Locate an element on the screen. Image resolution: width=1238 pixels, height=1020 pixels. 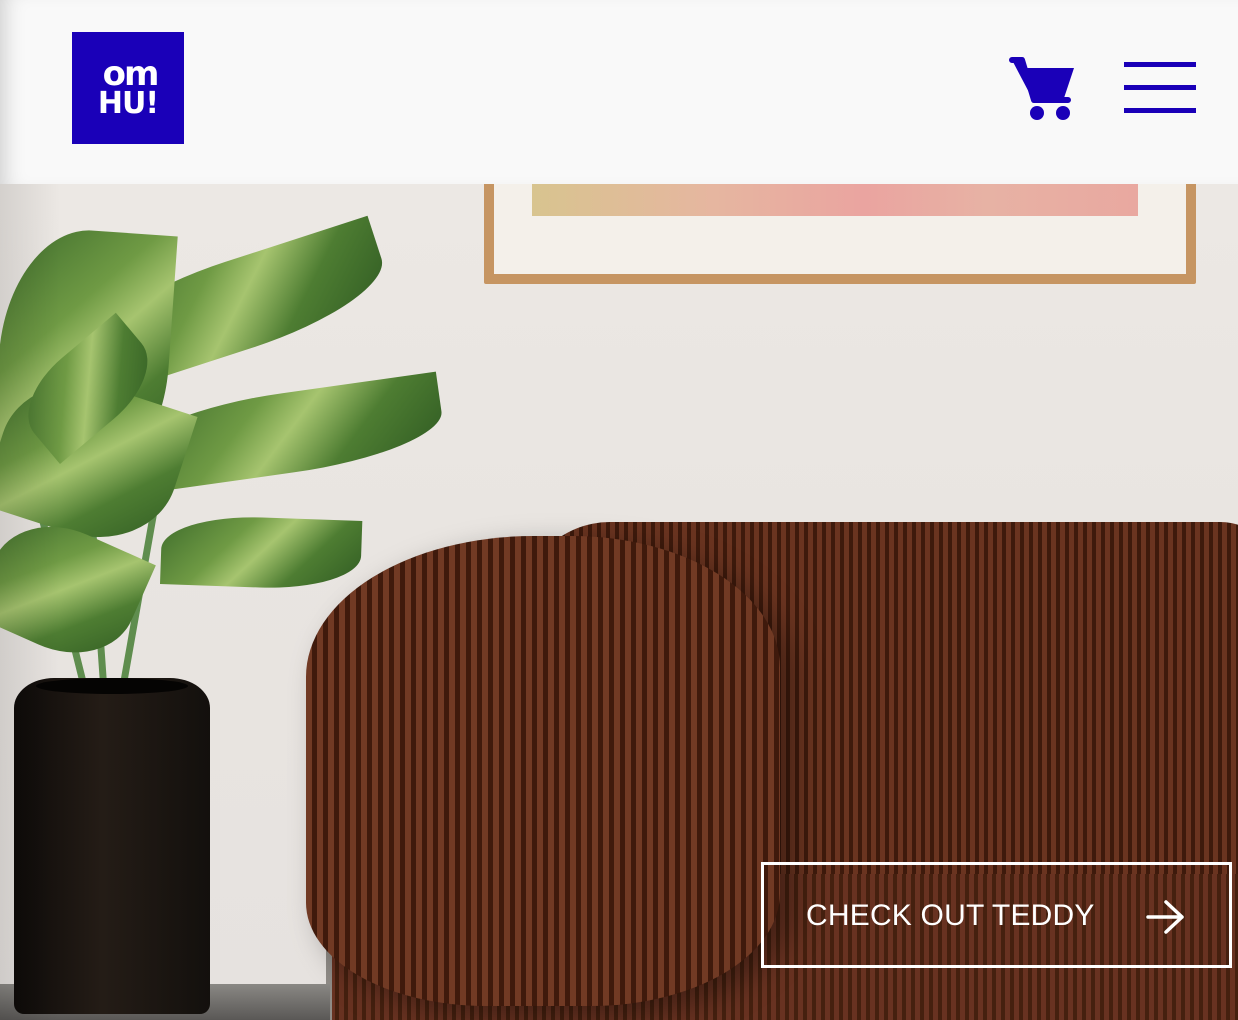
check-out-teddy-button: CHECK OUT TEDDY is located at coordinates (996, 915).